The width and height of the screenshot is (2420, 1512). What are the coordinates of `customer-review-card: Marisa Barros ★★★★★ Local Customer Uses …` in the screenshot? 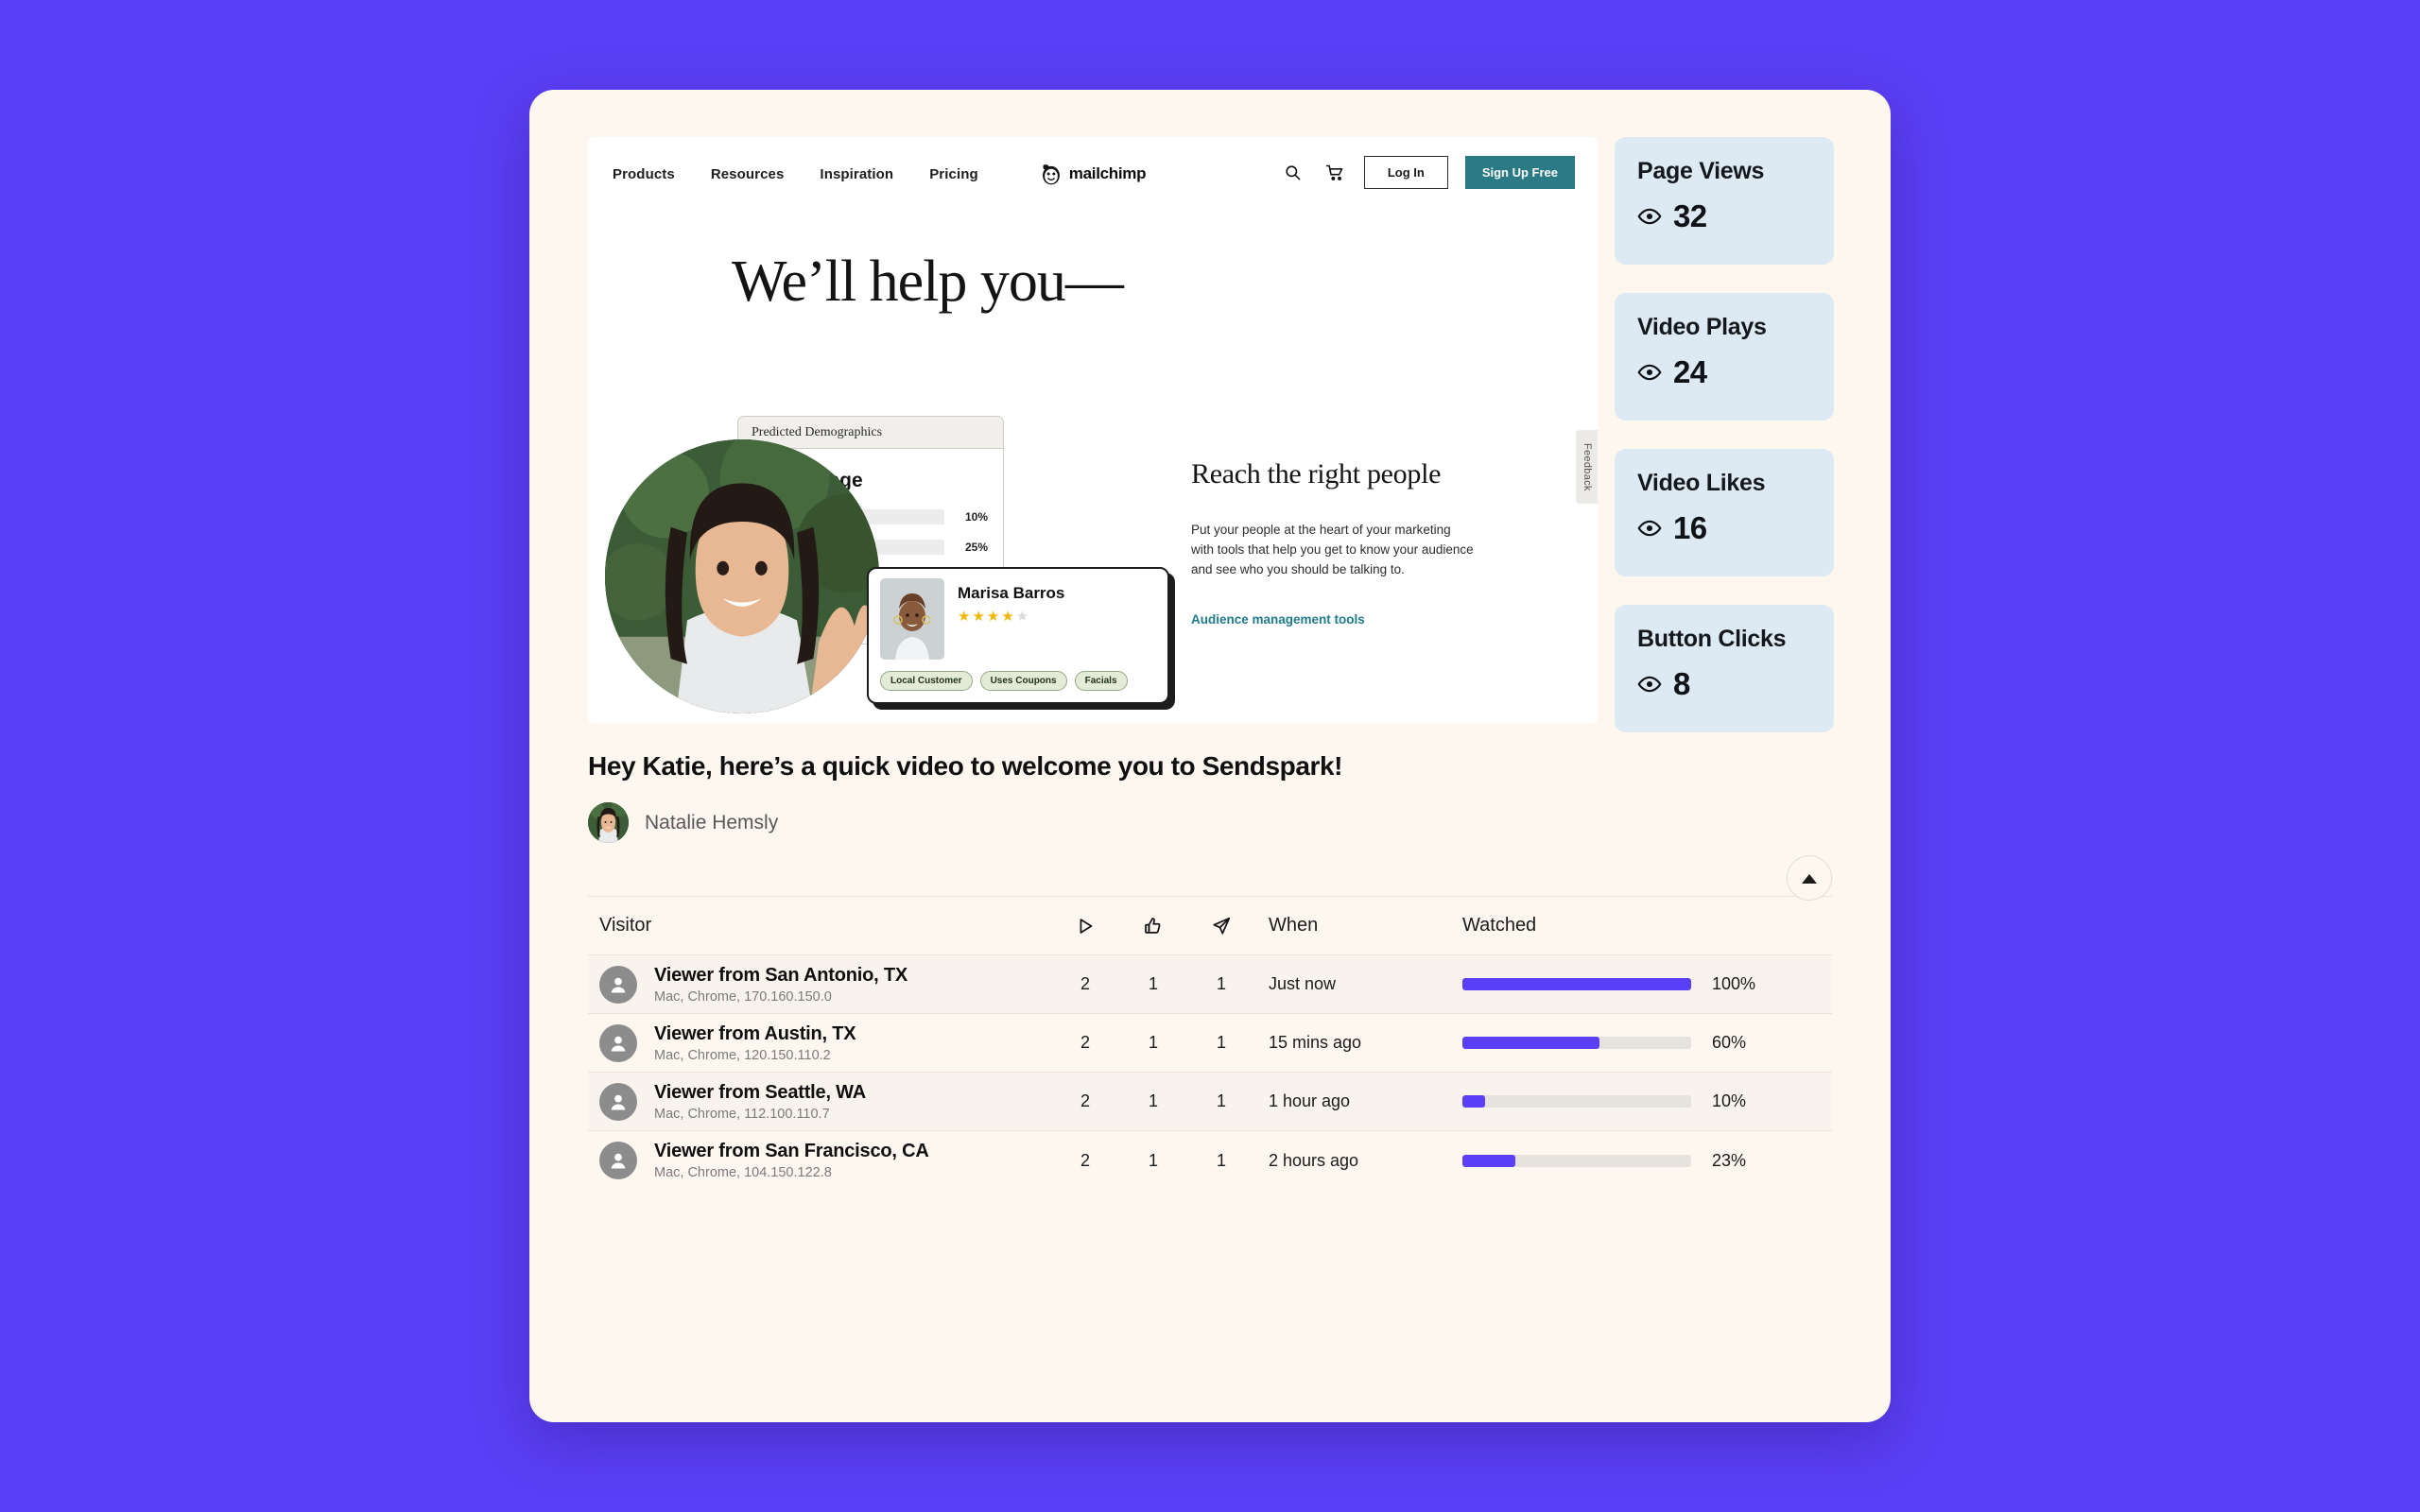 It's located at (1018, 635).